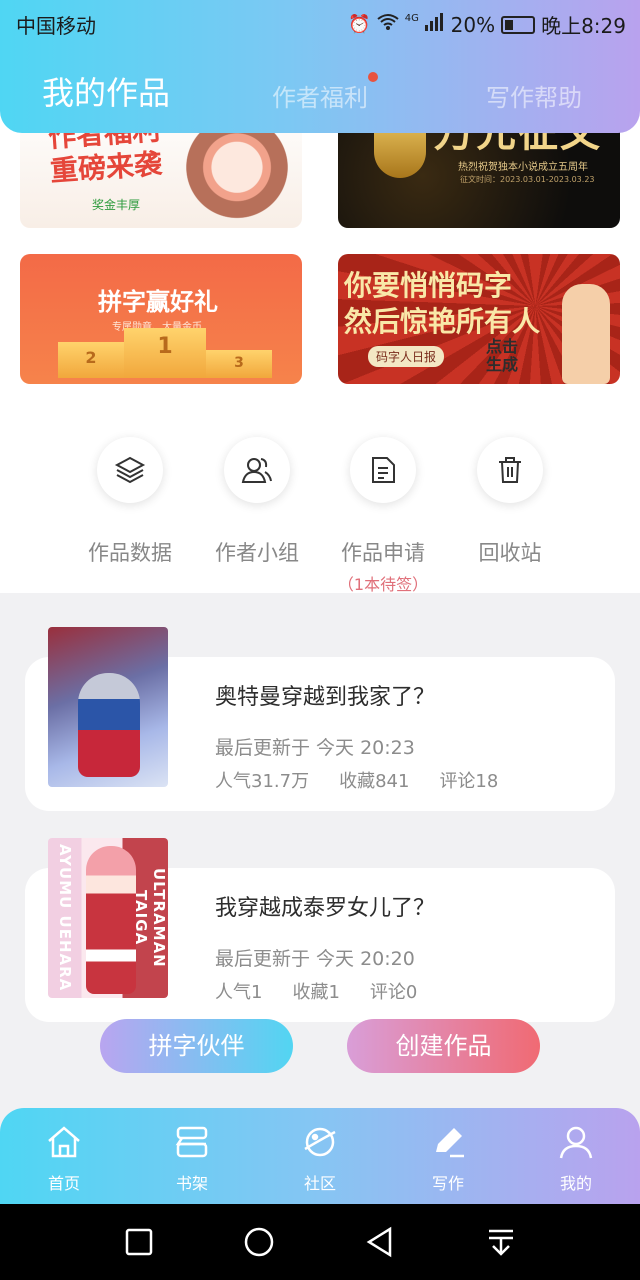 The width and height of the screenshot is (640, 1280). I want to click on typing-partner-button: 拼字伙伴, so click(196, 1046).